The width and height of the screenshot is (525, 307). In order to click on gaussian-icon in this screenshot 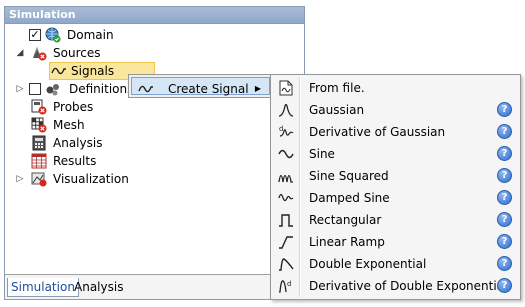, I will do `click(286, 110)`.